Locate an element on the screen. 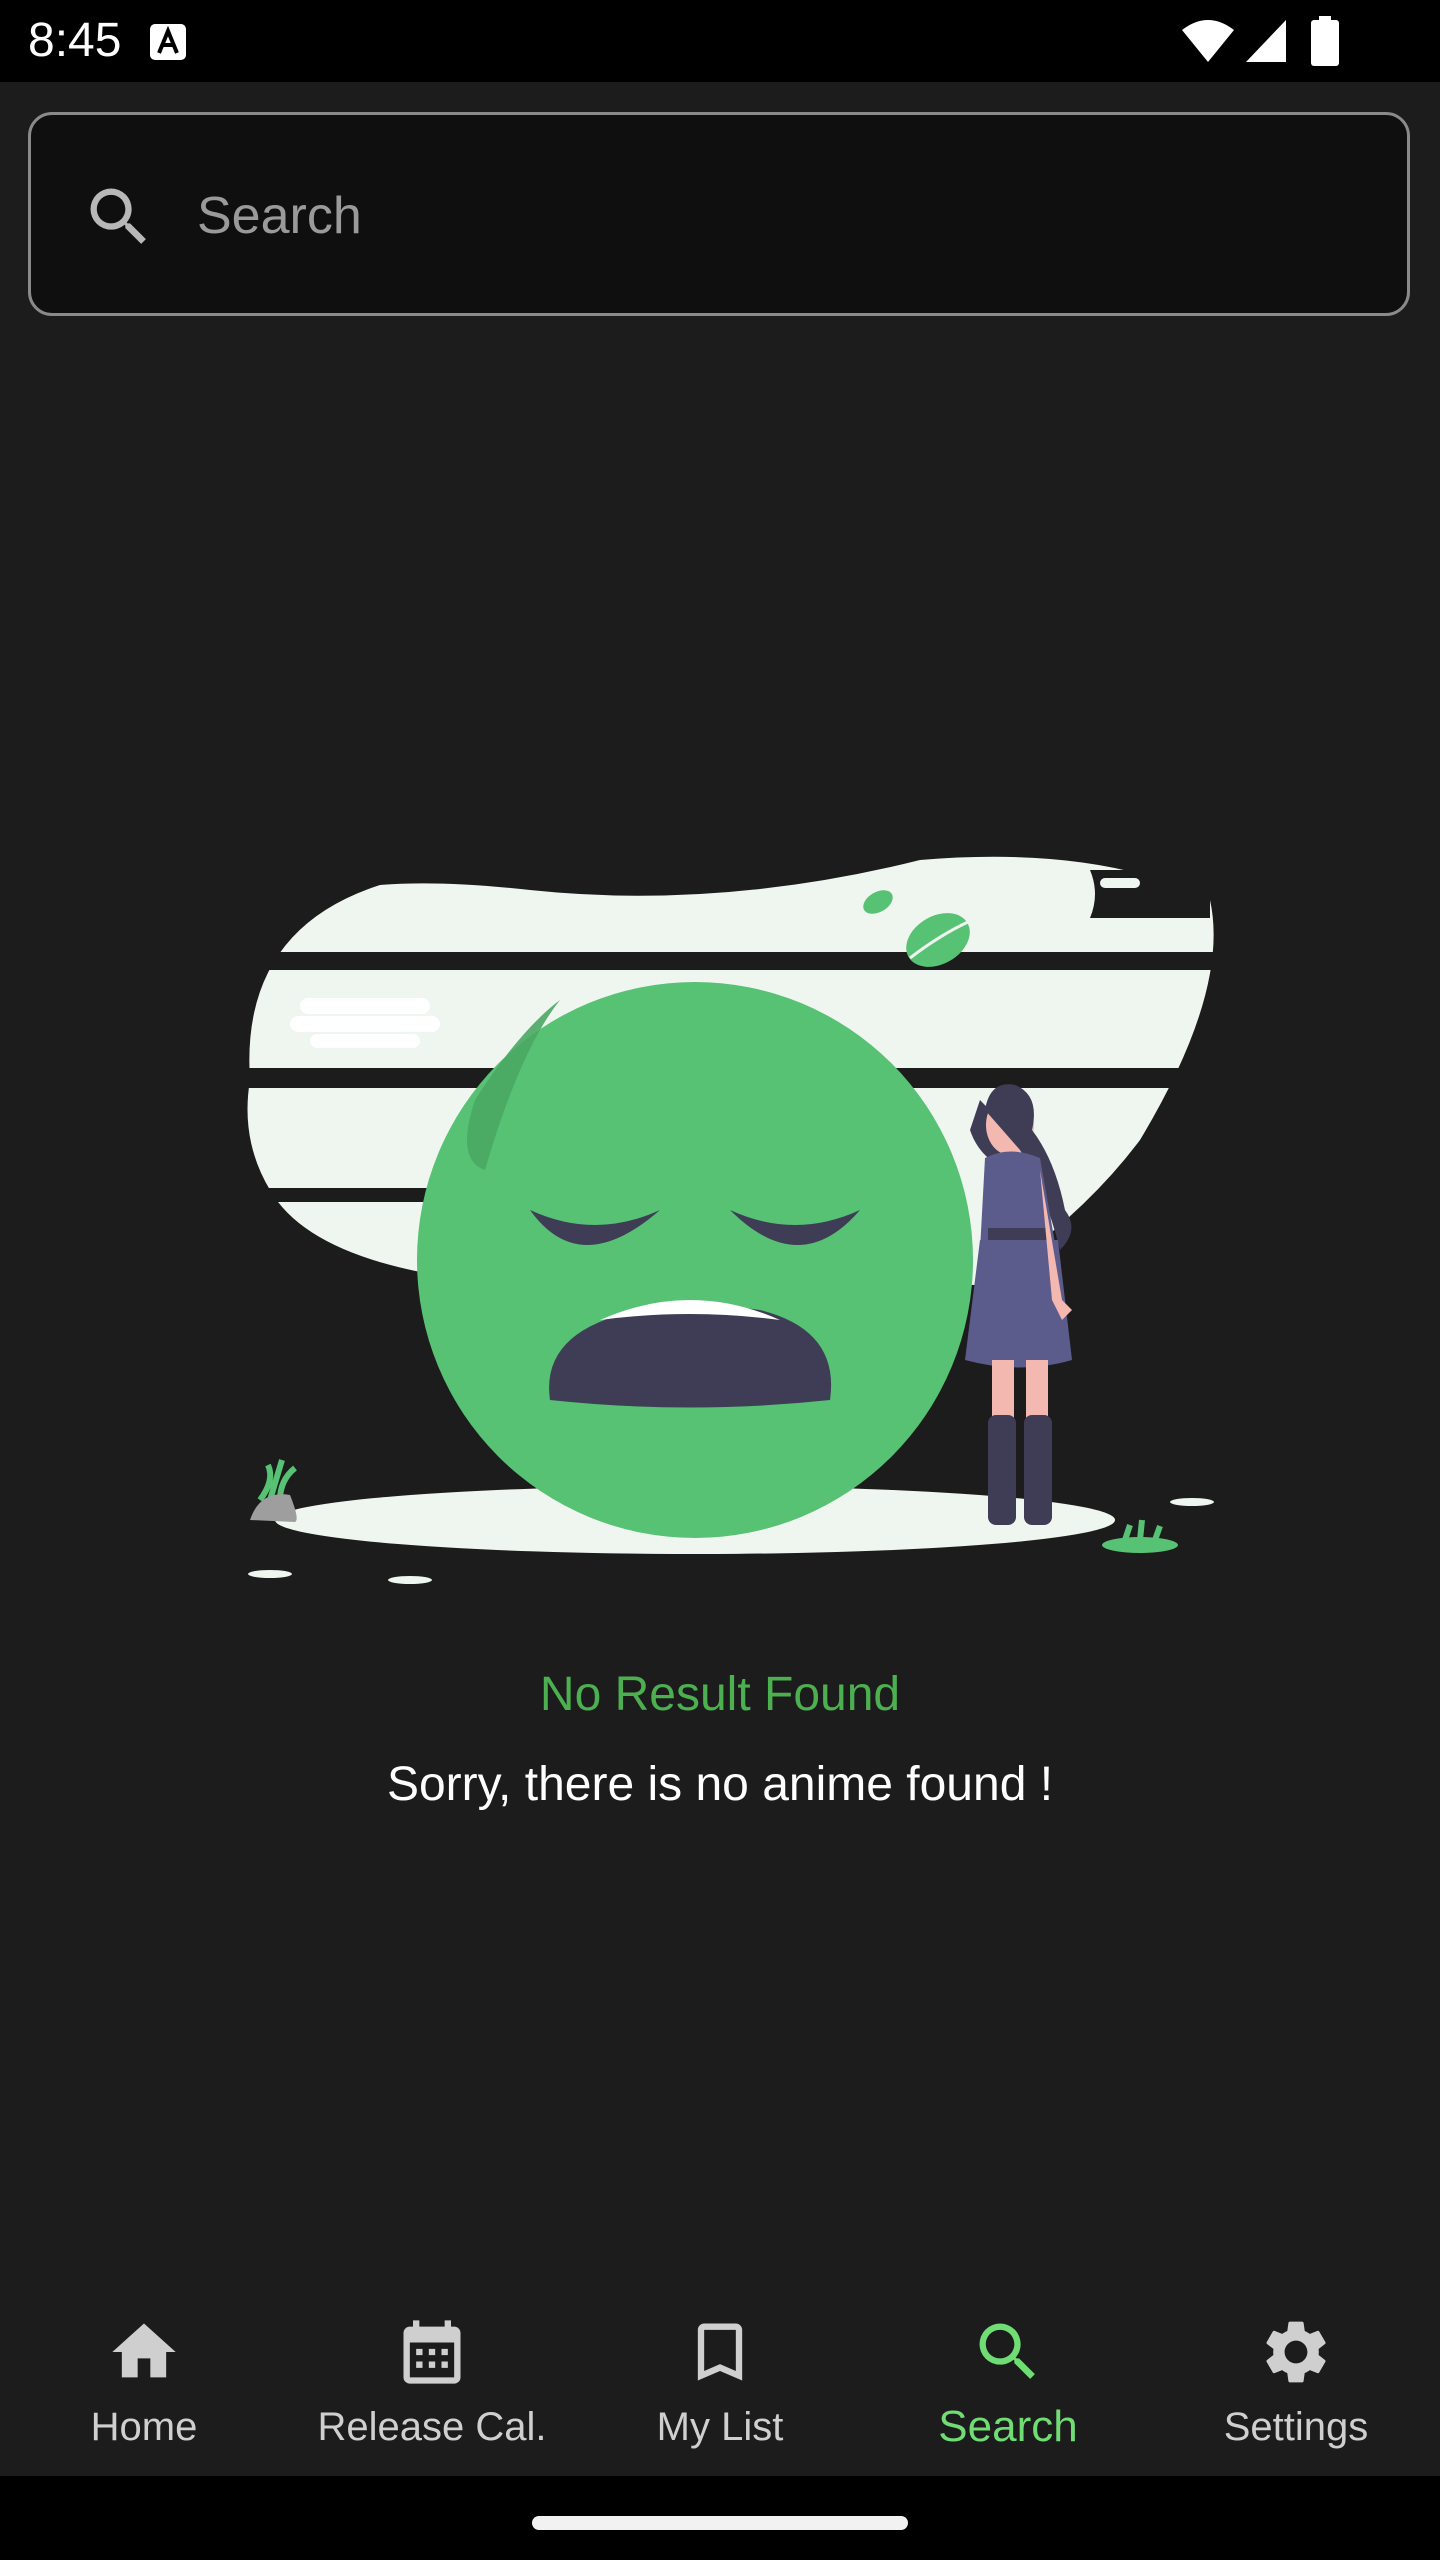  system-gesture-bar is located at coordinates (720, 2518).